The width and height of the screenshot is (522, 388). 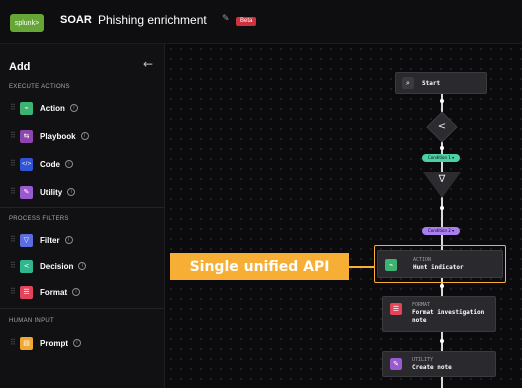 I want to click on search-icon: ⌕, so click(x=408, y=83).